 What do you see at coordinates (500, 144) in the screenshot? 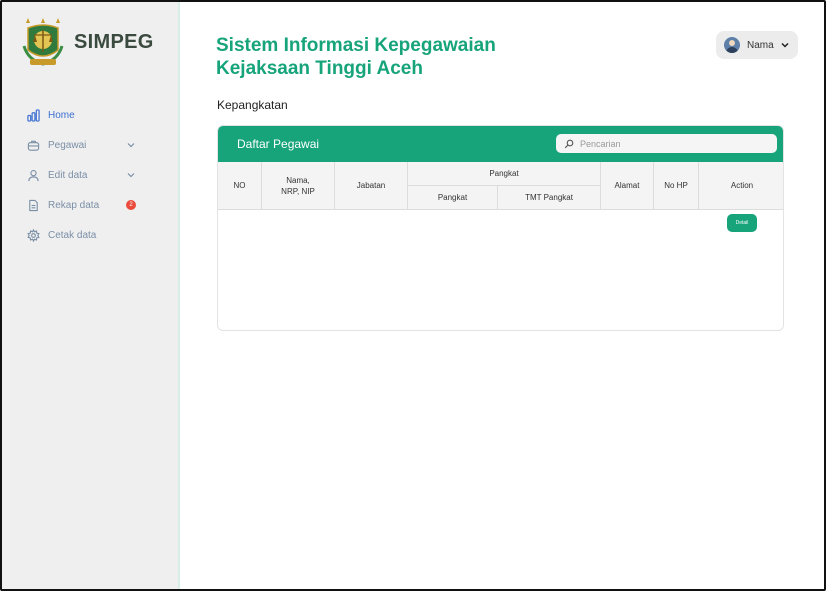
I see `card-header: Daftar Pegawai` at bounding box center [500, 144].